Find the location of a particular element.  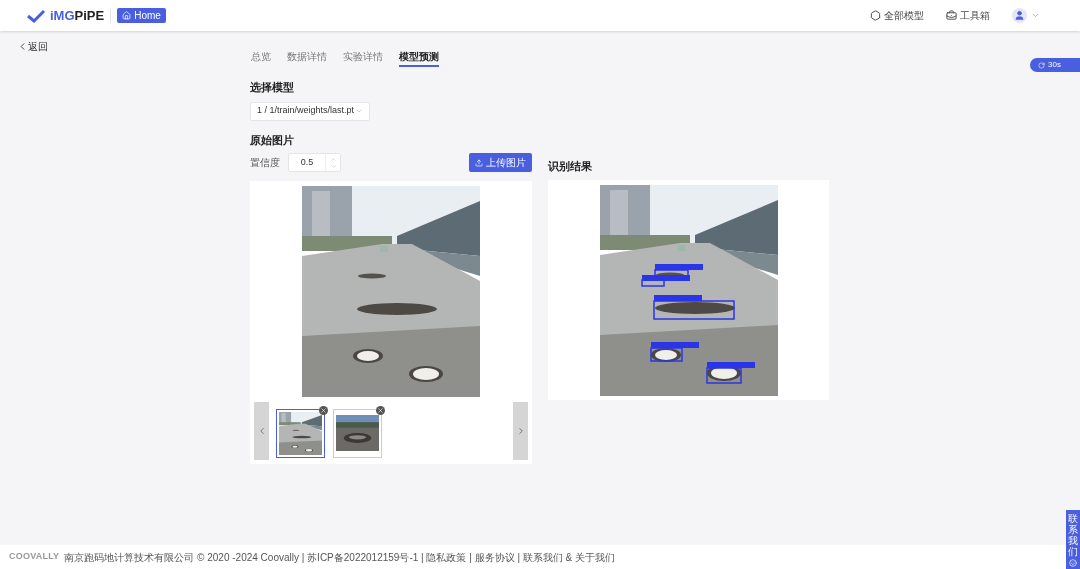

timer-badge: 30s is located at coordinates (1055, 65).